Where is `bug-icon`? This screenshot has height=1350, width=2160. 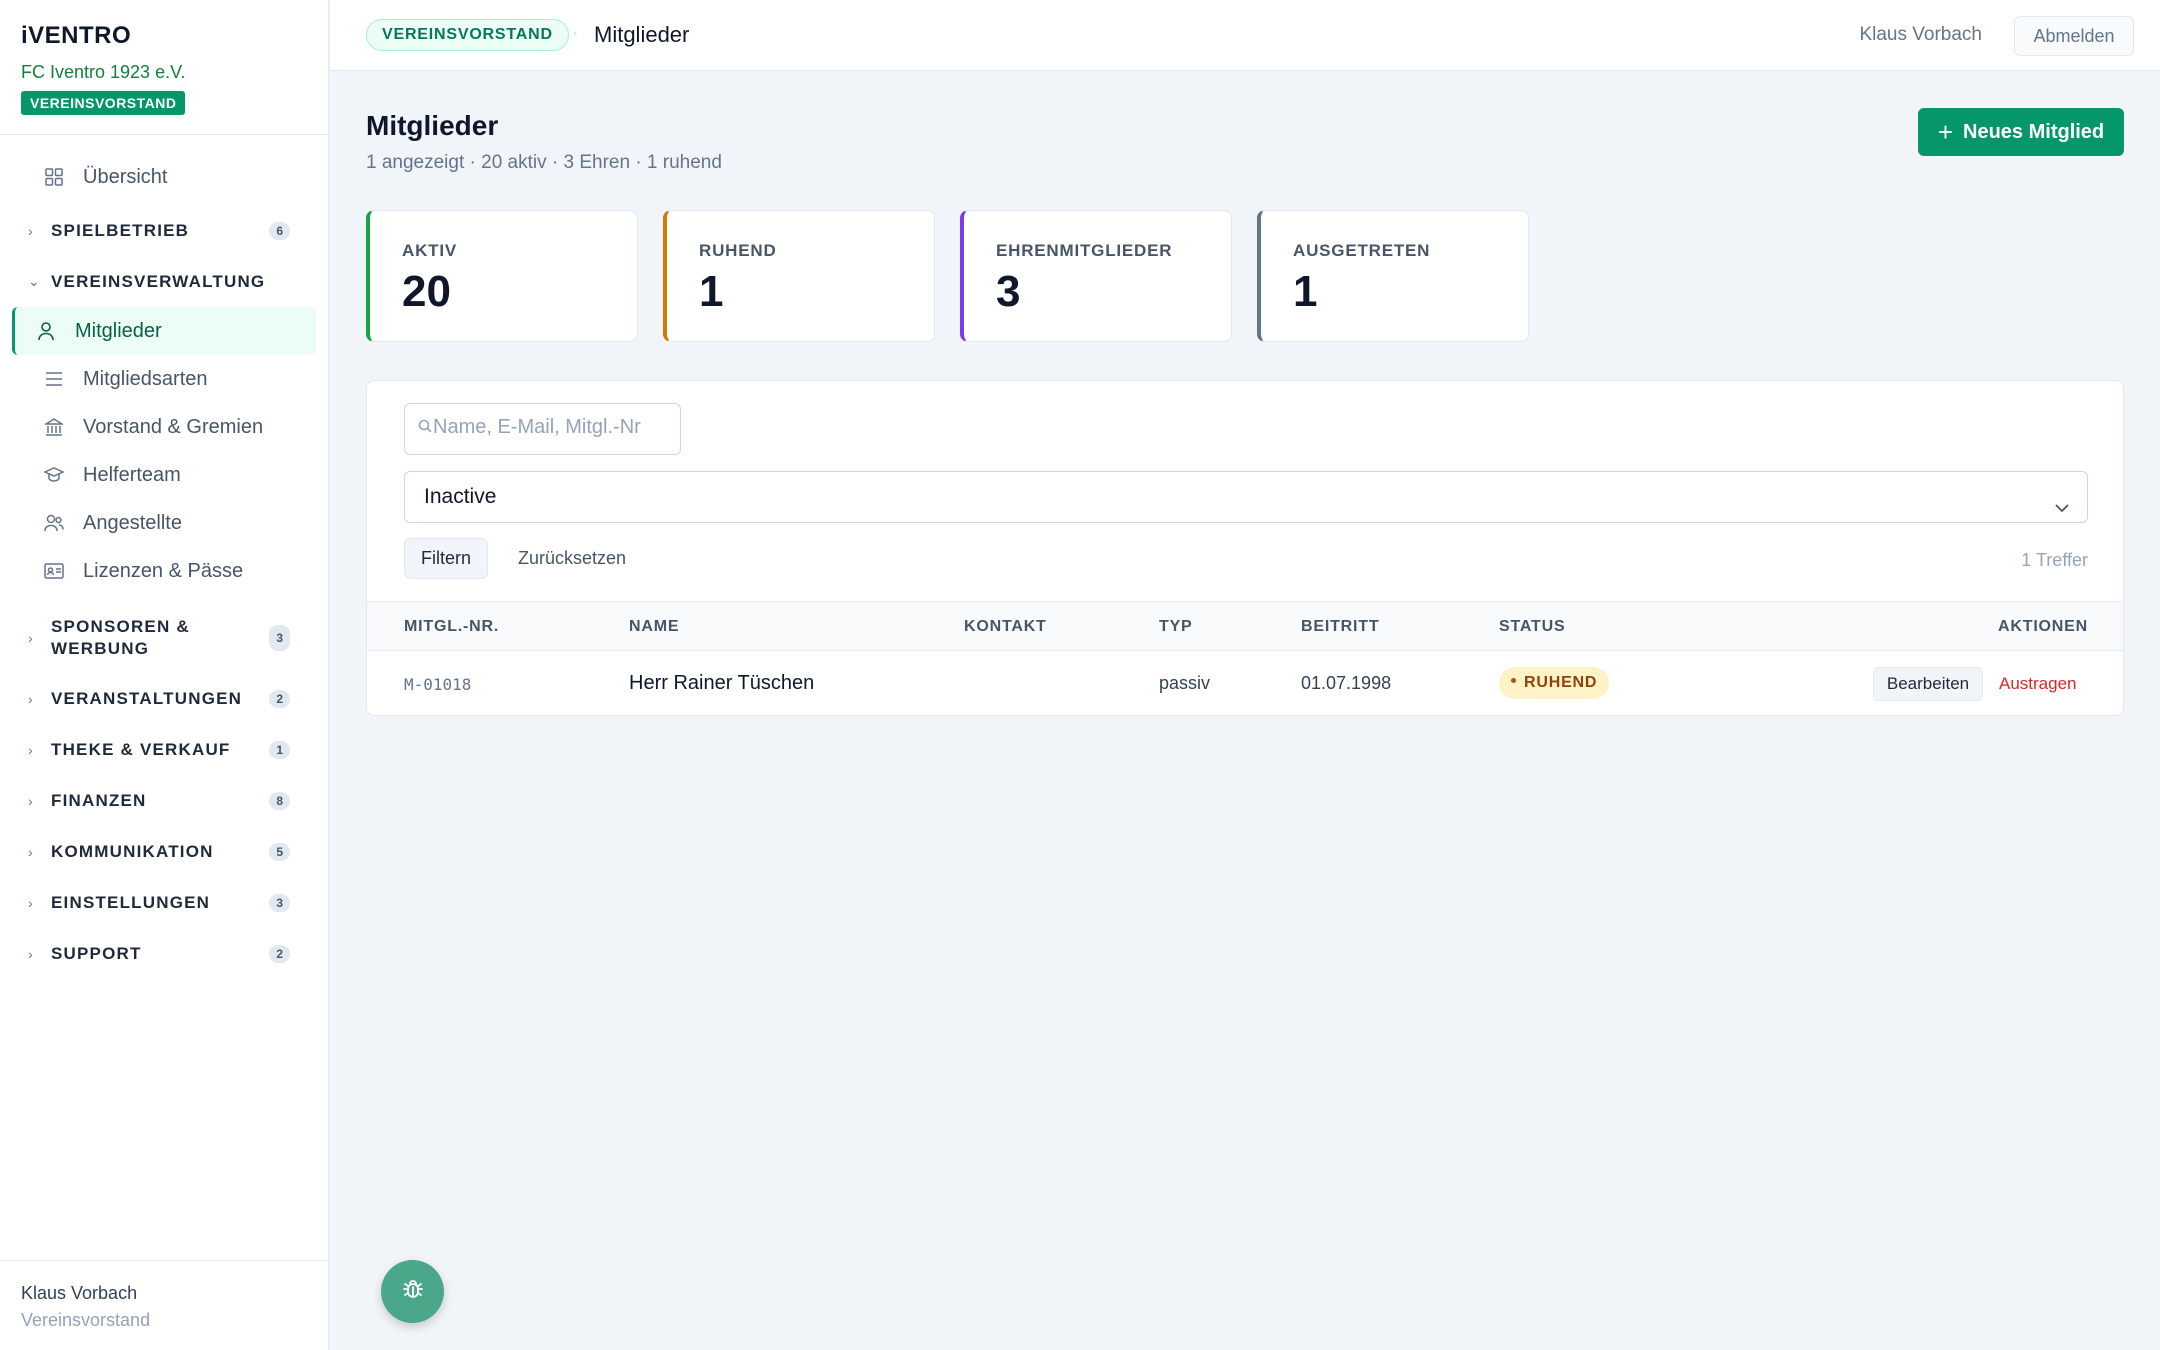
bug-icon is located at coordinates (413, 1291).